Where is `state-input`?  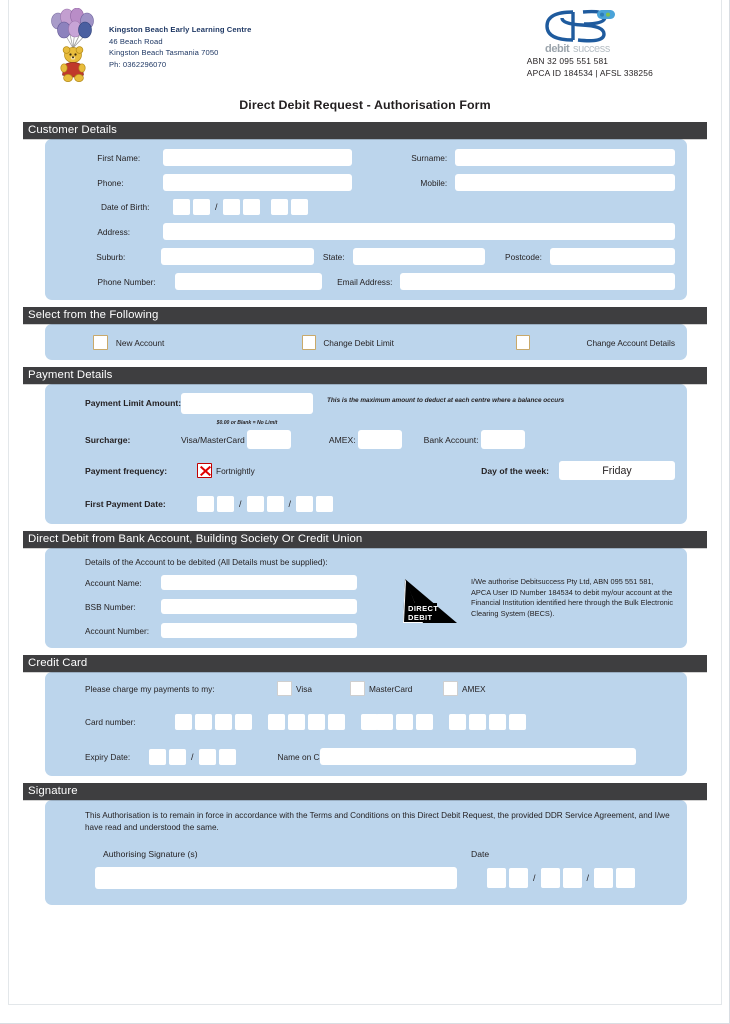 state-input is located at coordinates (418, 256).